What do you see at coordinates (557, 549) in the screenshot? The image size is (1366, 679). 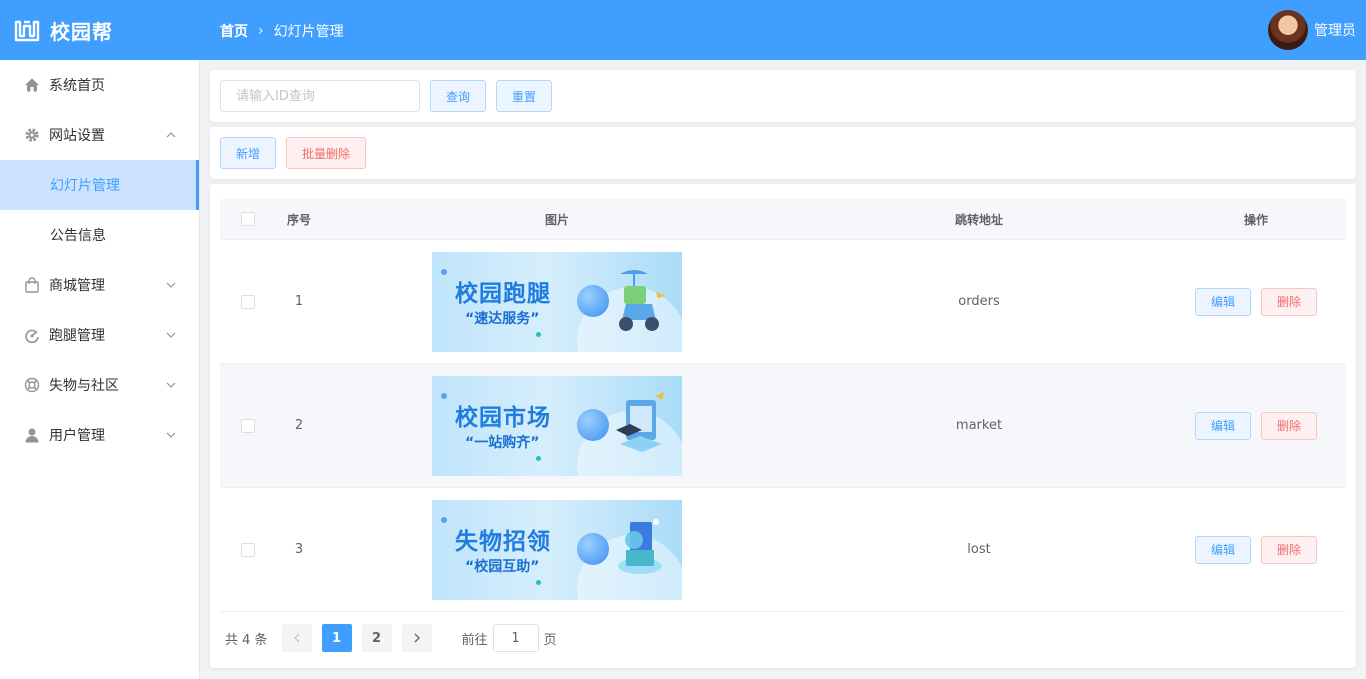 I see `slide-image: 失物招领 “校园互助”` at bounding box center [557, 549].